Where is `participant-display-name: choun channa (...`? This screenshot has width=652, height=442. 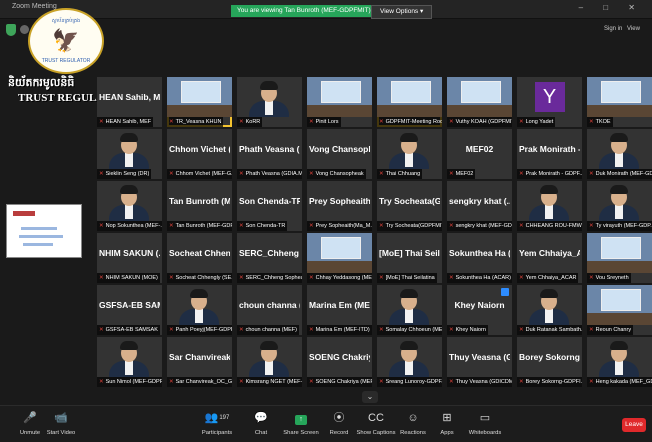 participant-display-name: choun channa (... is located at coordinates (269, 305).